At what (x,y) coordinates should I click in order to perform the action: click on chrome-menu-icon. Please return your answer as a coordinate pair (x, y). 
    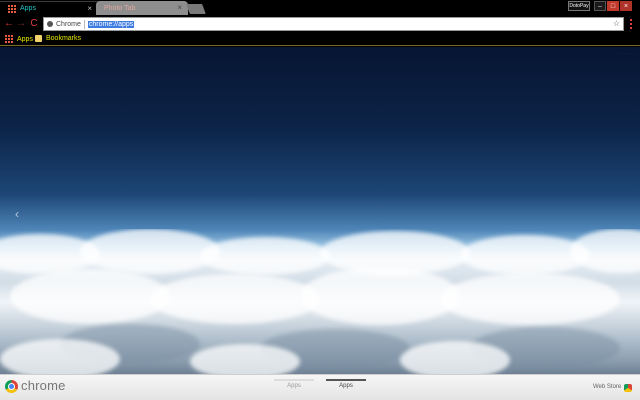
    Looking at the image, I should click on (631, 24).